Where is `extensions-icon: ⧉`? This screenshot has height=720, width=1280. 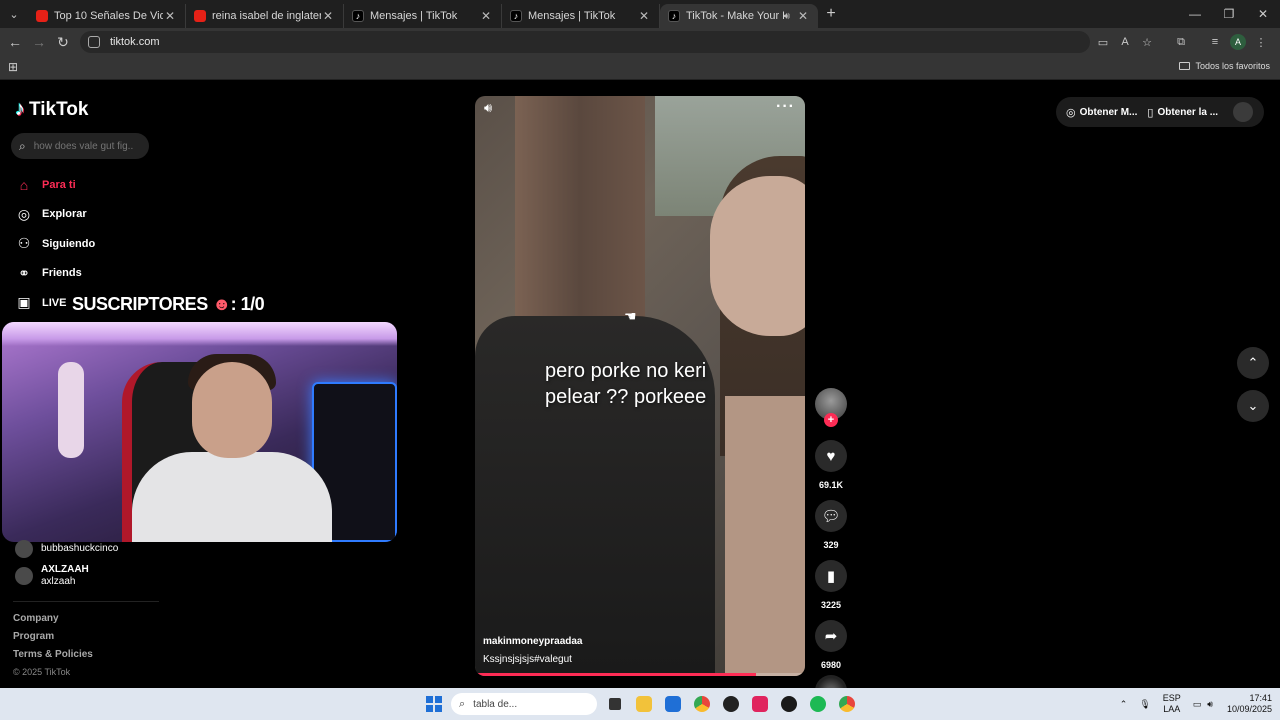
extensions-icon: ⧉ is located at coordinates (1181, 42).